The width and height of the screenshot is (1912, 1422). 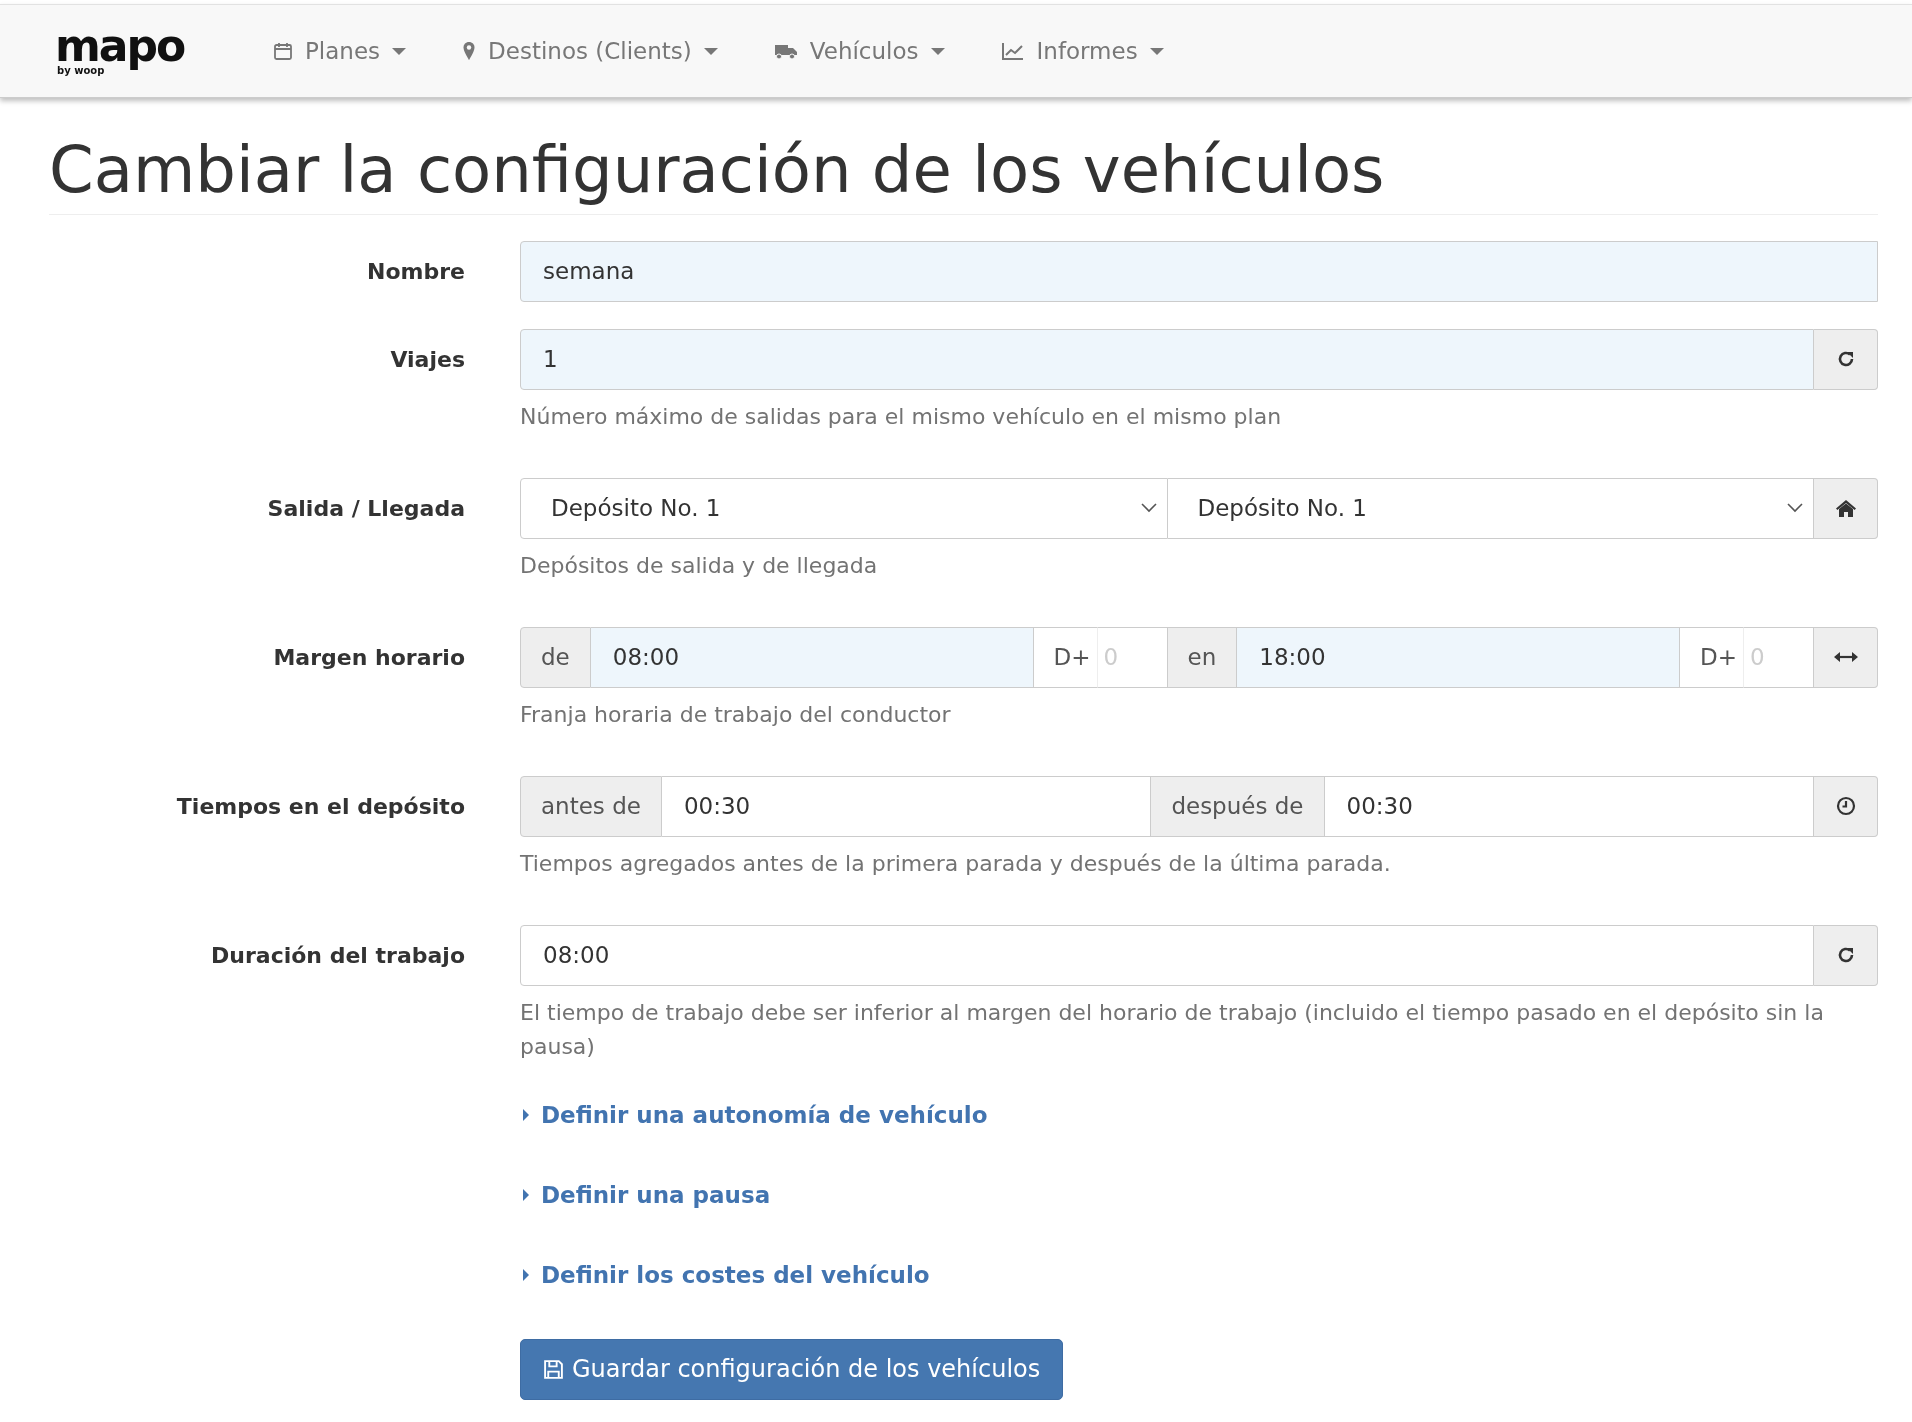 What do you see at coordinates (699, 565) in the screenshot?
I see `help-text: Depósitos de salida y de llegada` at bounding box center [699, 565].